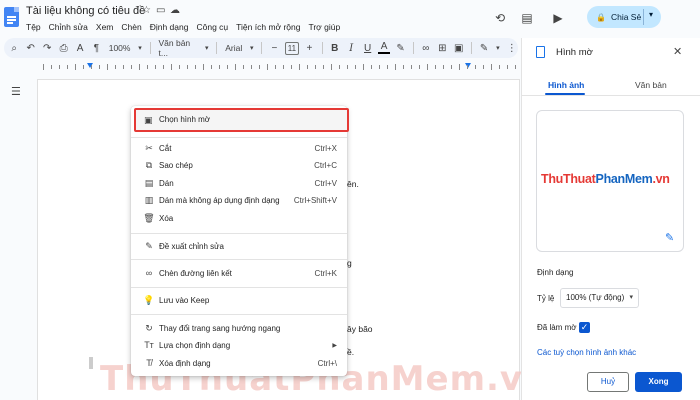 The height and width of the screenshot is (400, 700). Describe the element at coordinates (239, 165) in the screenshot. I see `menu-item-copy: ⧉ Sao chép Ctrl+C` at that location.